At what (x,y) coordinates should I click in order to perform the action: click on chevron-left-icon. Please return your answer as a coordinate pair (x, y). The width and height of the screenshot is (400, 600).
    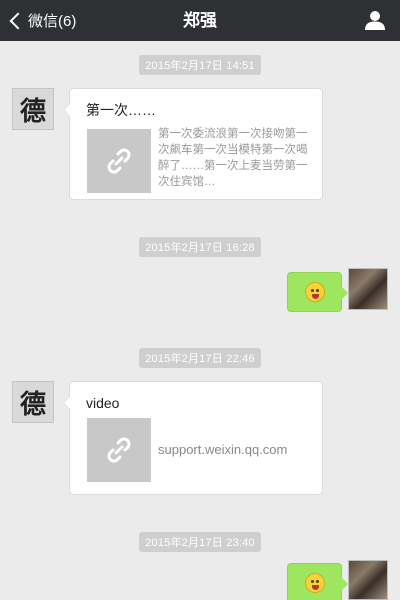
    Looking at the image, I should click on (18, 20).